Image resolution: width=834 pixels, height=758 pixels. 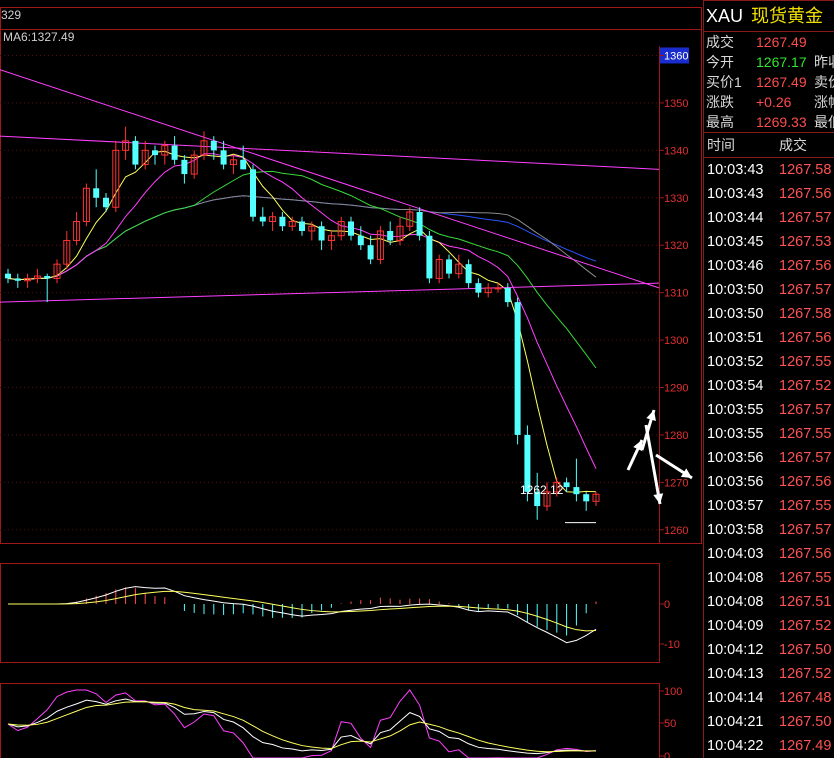 I want to click on quote-value: 1267.17, so click(x=781, y=62).